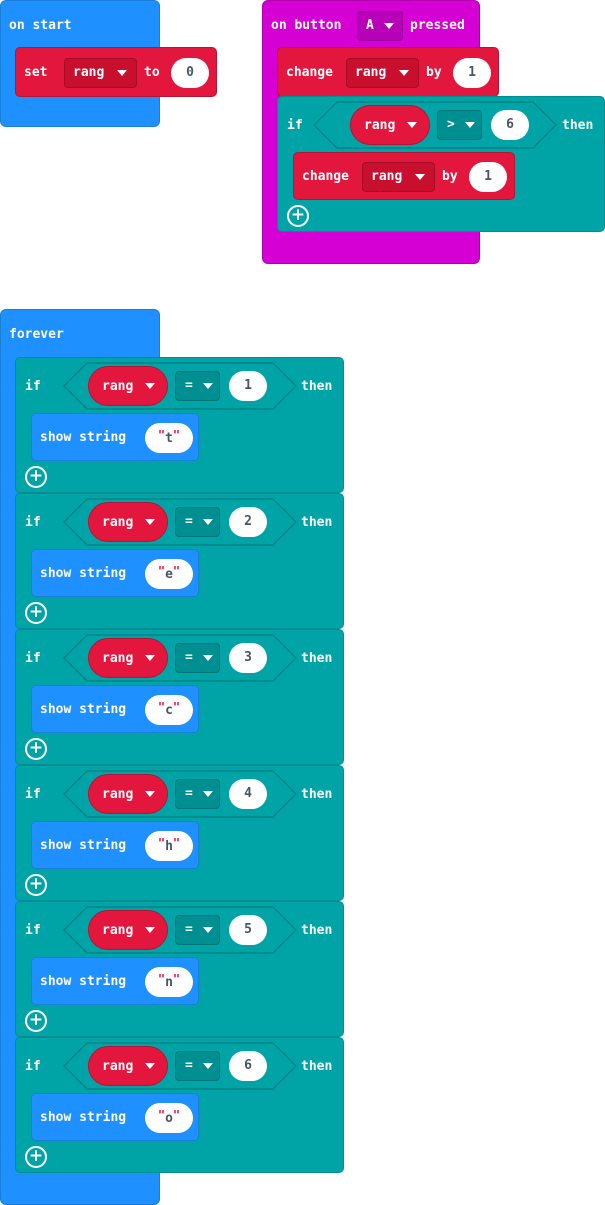  I want to click on forever-label: forever, so click(36, 334).